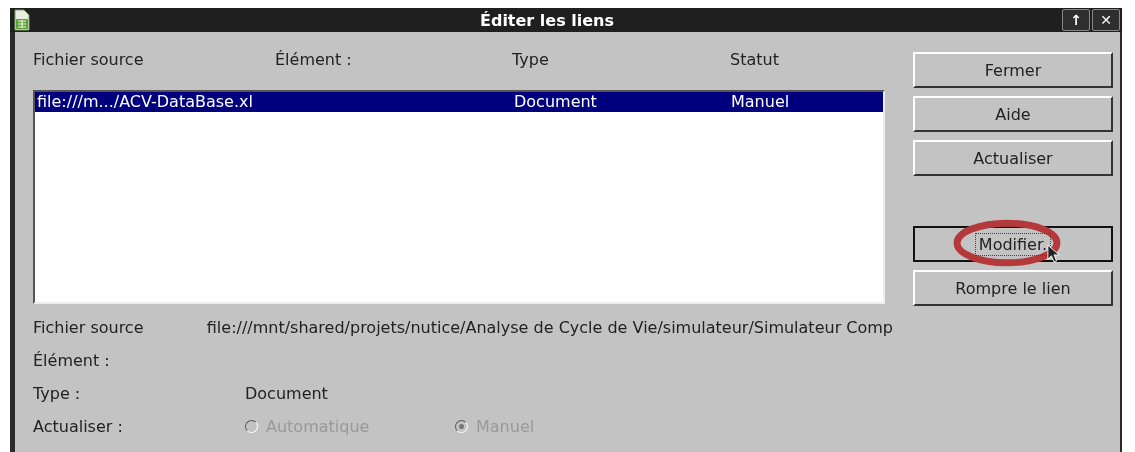 The height and width of the screenshot is (452, 1135). I want to click on window-title: Éditer les liens, so click(547, 20).